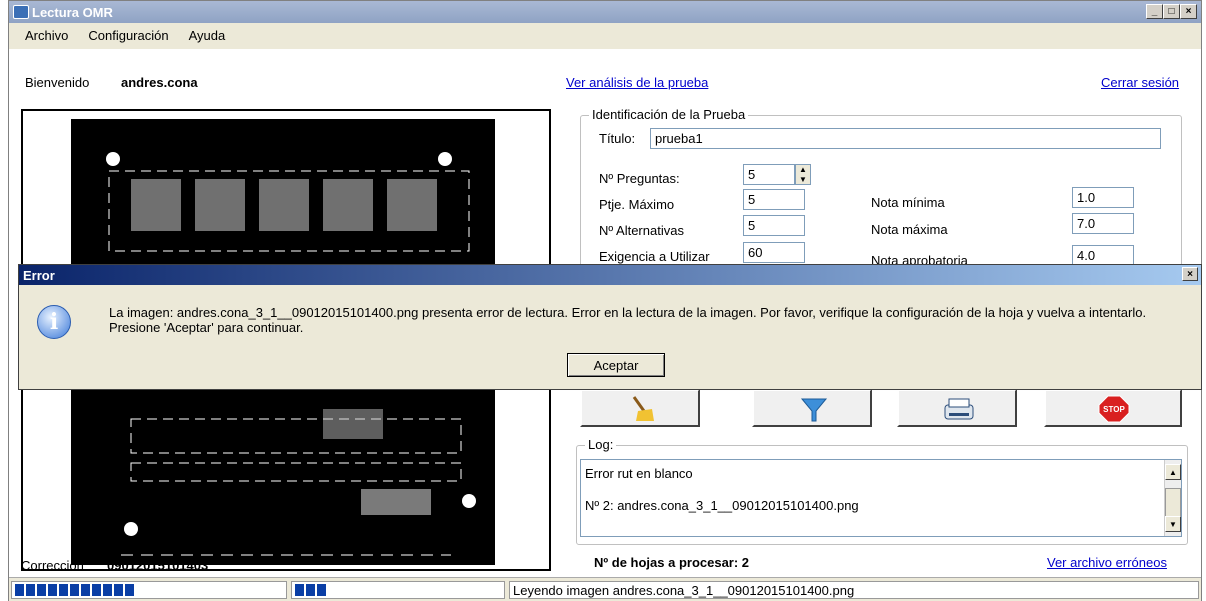 The width and height of the screenshot is (1206, 601). Describe the element at coordinates (617, 138) in the screenshot. I see `title-label: Título:` at that location.